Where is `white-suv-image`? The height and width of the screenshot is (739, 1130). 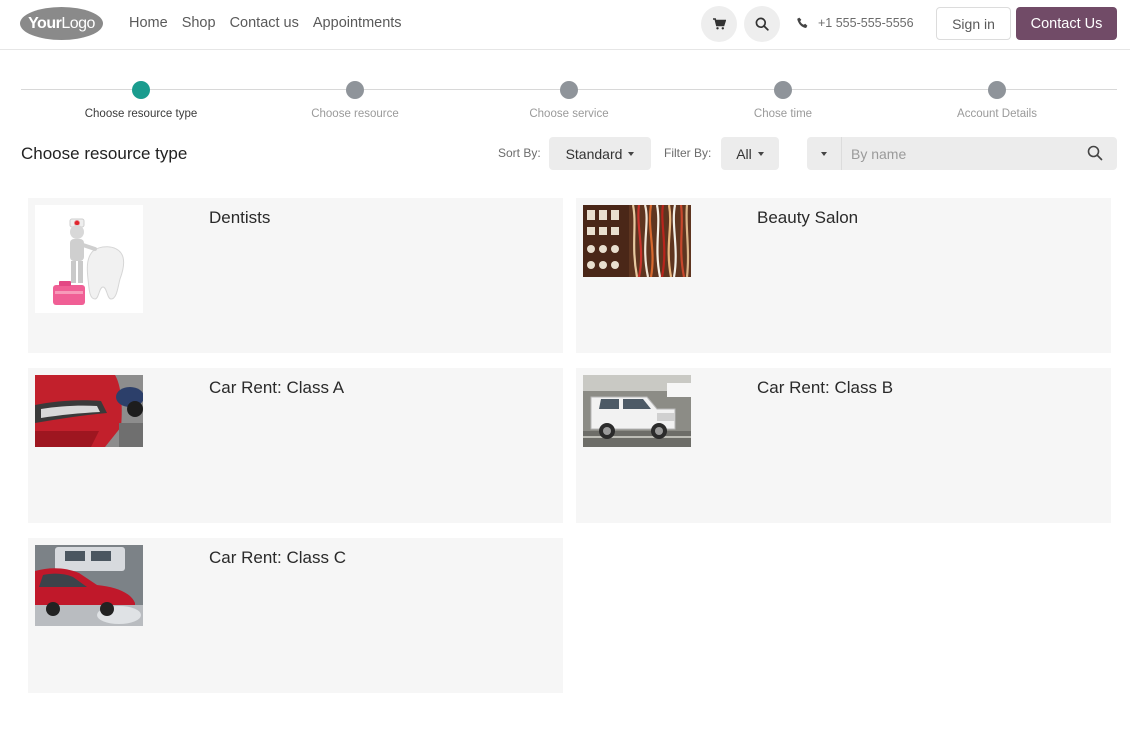
white-suv-image is located at coordinates (637, 411).